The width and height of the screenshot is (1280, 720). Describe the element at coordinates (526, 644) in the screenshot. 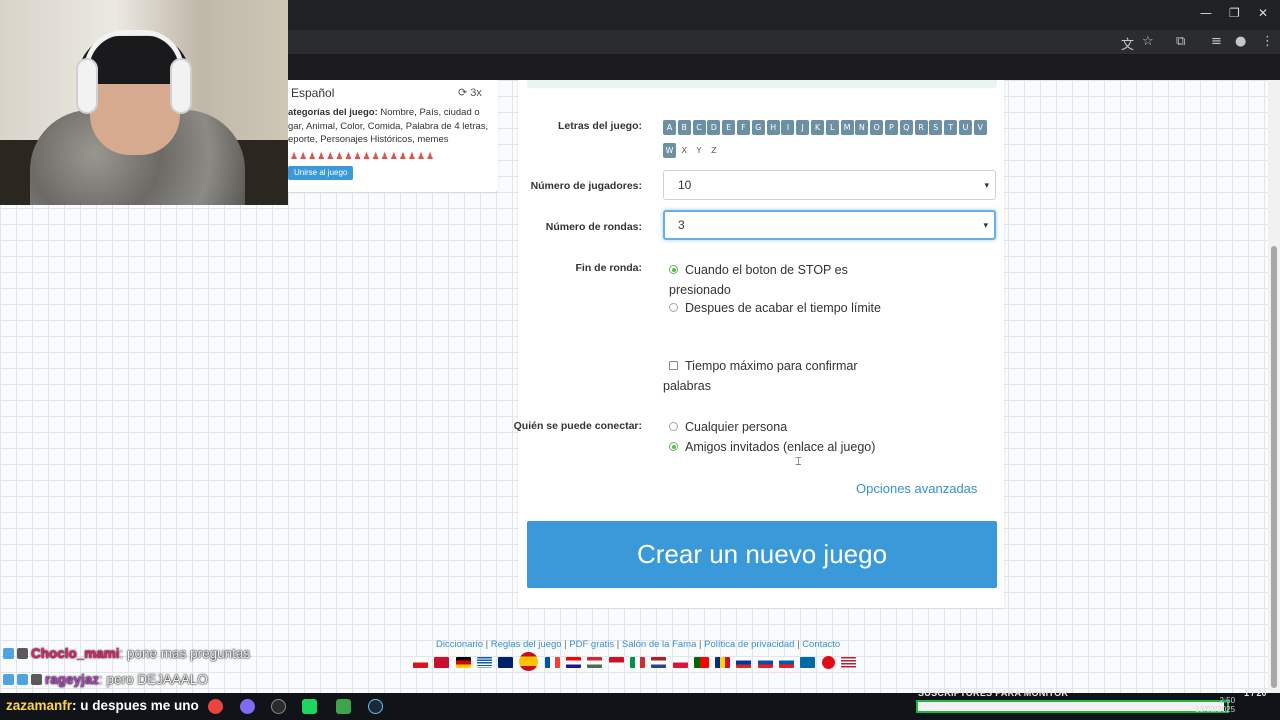

I see `footer-link-rules: Reglas del juego` at that location.